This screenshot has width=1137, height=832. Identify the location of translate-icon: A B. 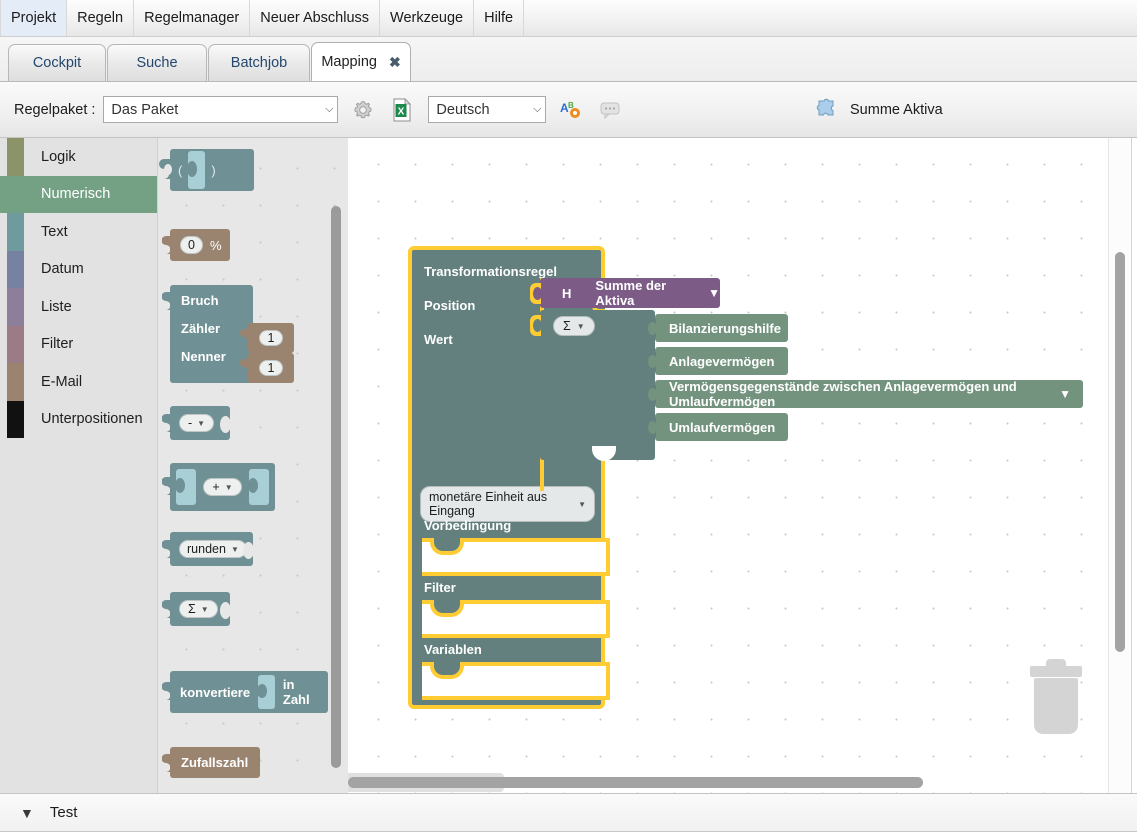
(571, 110).